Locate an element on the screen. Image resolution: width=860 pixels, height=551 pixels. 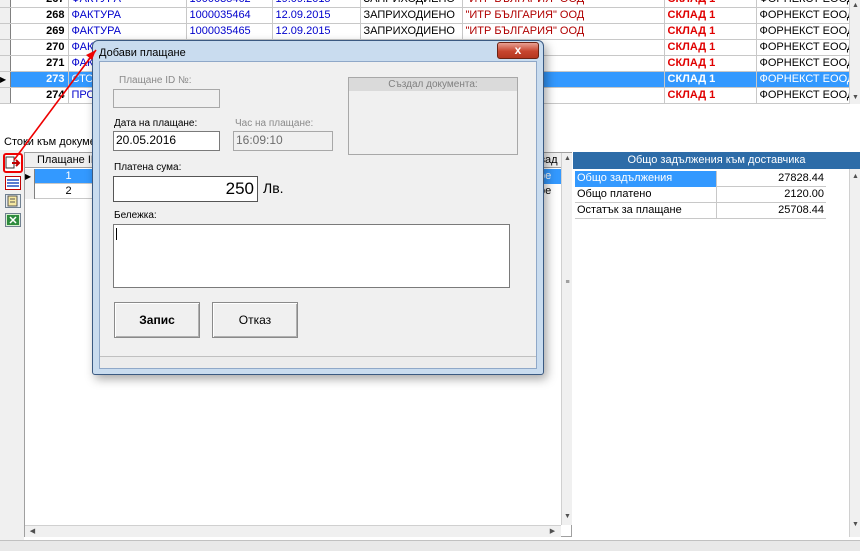
payments-toolbar is located at coordinates (12, 345).